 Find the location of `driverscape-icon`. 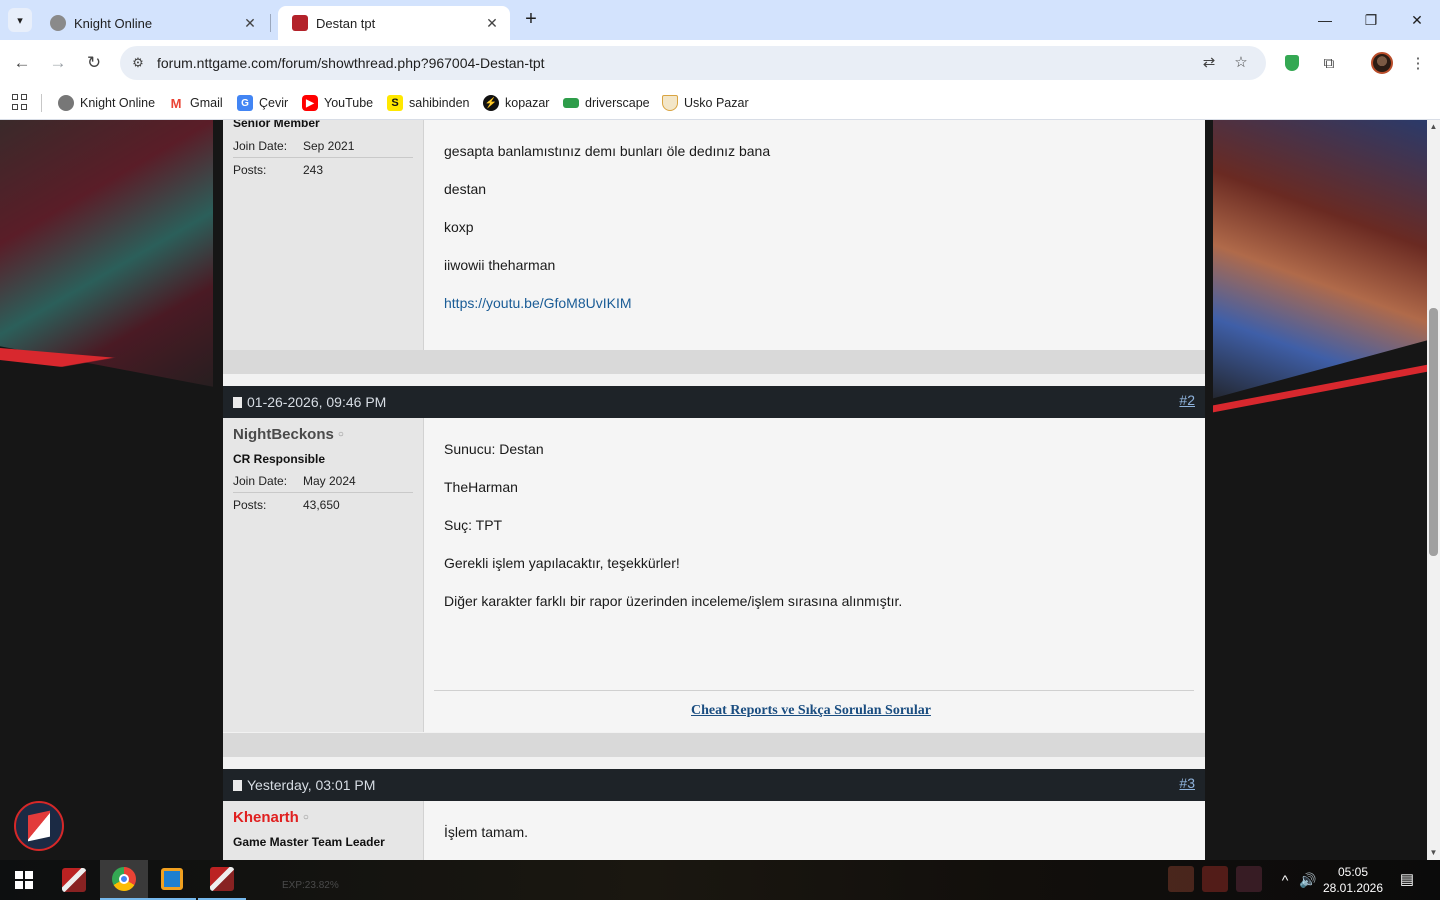

driverscape-icon is located at coordinates (571, 103).